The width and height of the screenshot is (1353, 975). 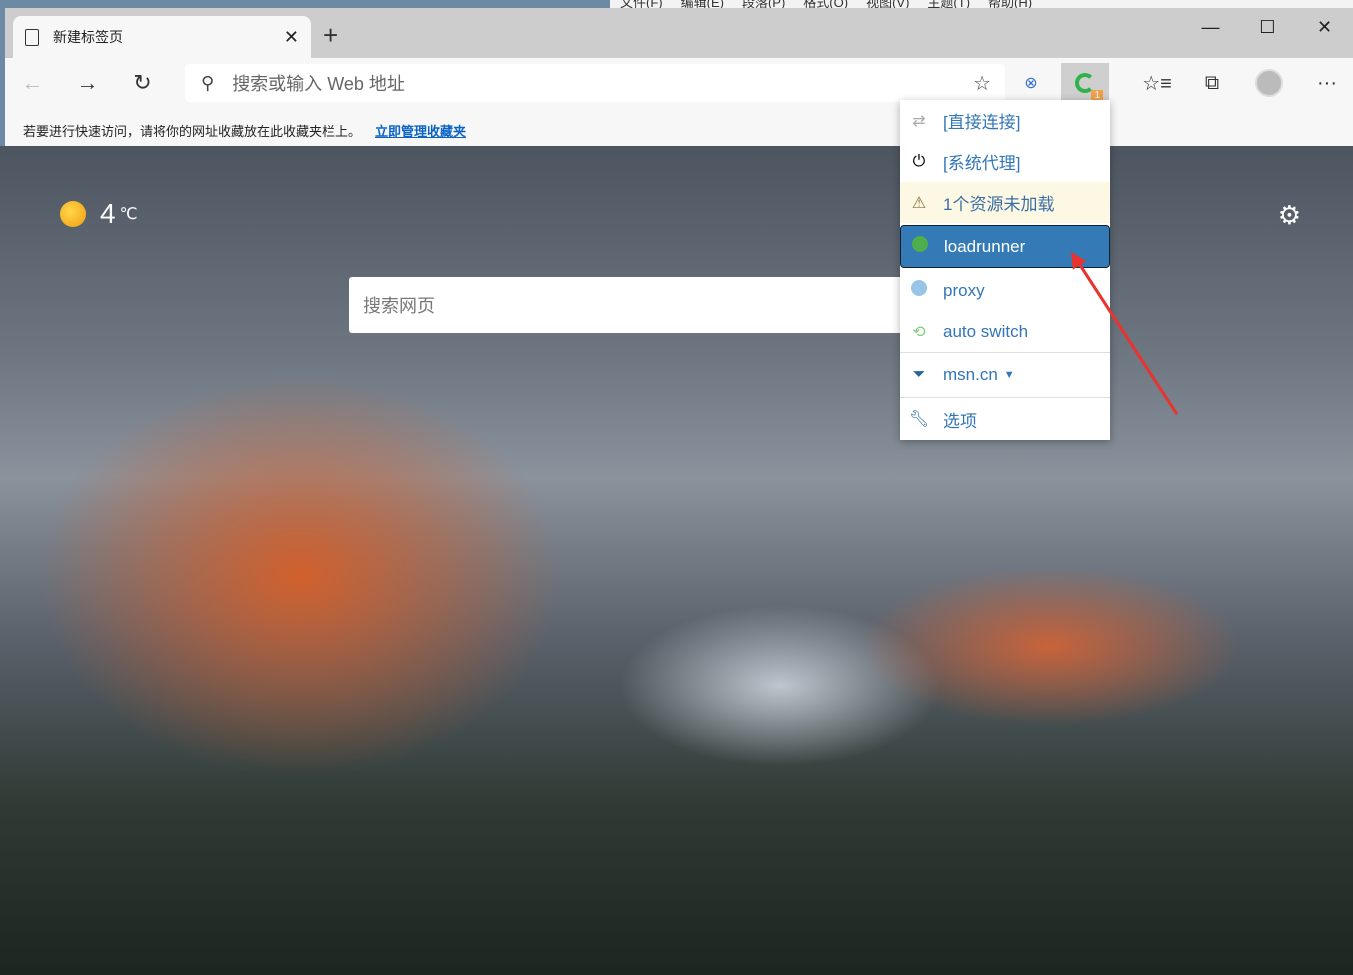 What do you see at coordinates (919, 121) in the screenshot?
I see `transfer-icon: ⇄` at bounding box center [919, 121].